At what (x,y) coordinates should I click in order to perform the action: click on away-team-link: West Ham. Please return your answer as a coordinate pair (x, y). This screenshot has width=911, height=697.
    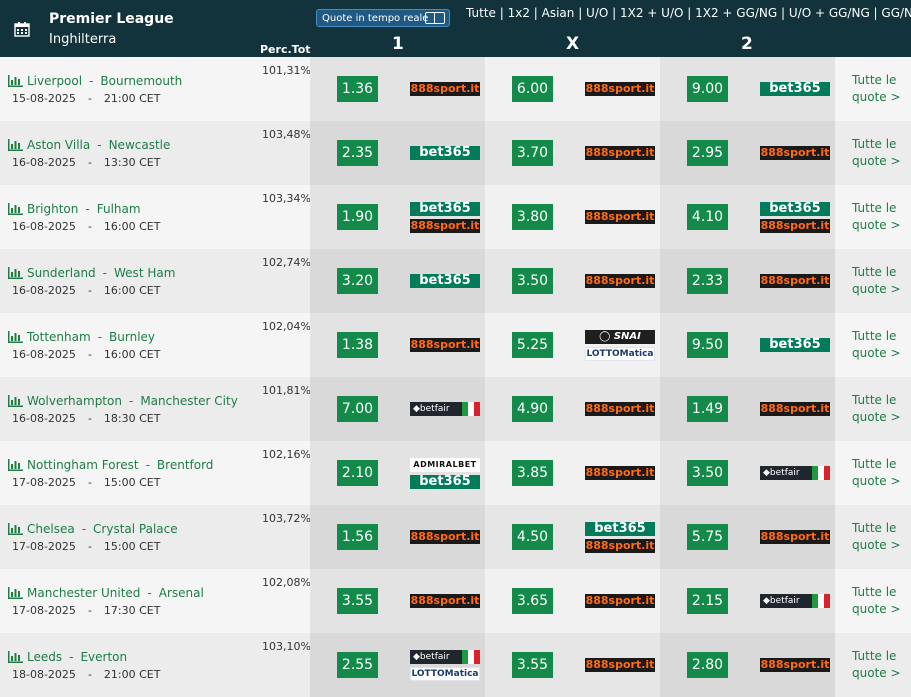
    Looking at the image, I should click on (144, 273).